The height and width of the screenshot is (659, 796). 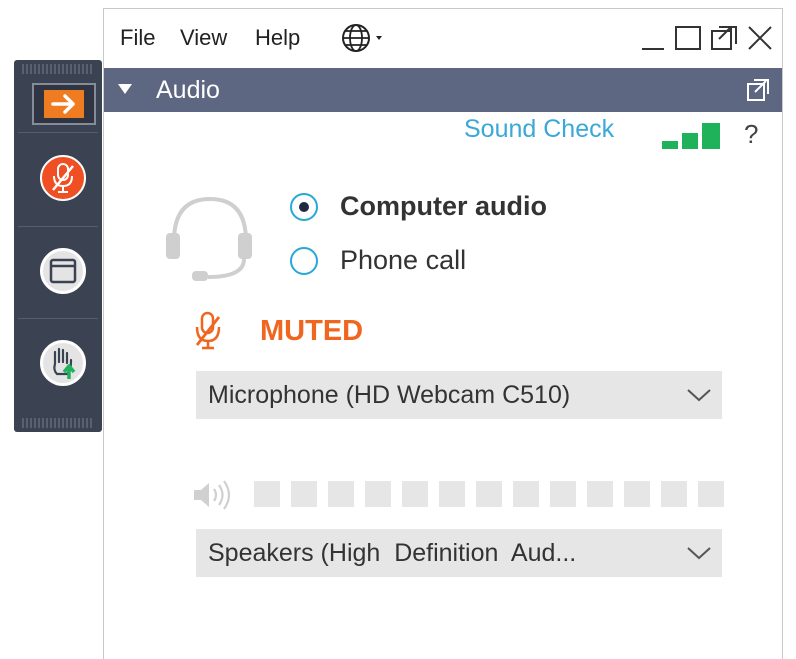 I want to click on phone-call-radio, so click(x=304, y=261).